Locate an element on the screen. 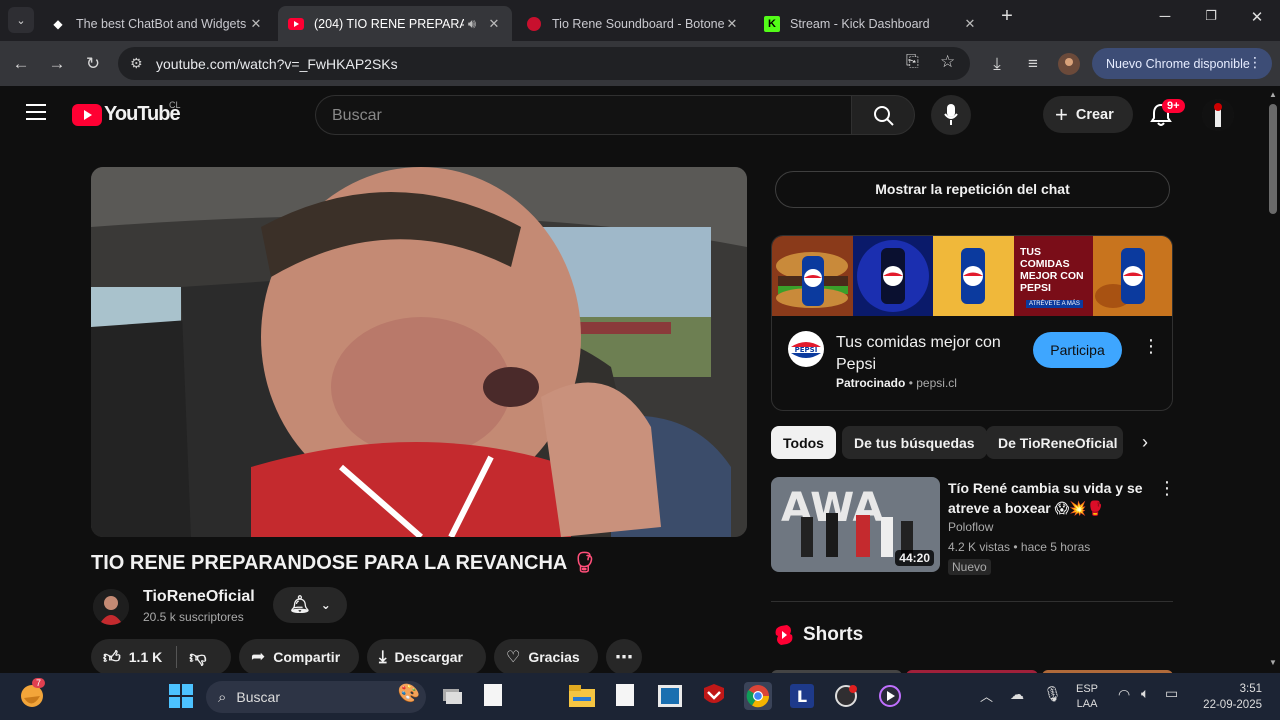 Image resolution: width=1280 pixels, height=720 pixels. microphone-icon: 🎙︎ is located at coordinates (1052, 694).